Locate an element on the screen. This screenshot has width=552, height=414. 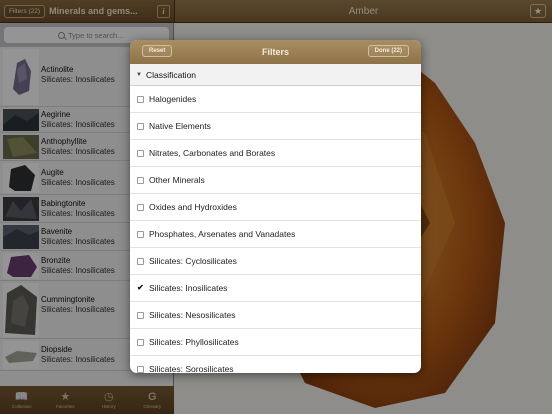
filter-option-label: Silicates: Nesosilicates is located at coordinates (192, 315).